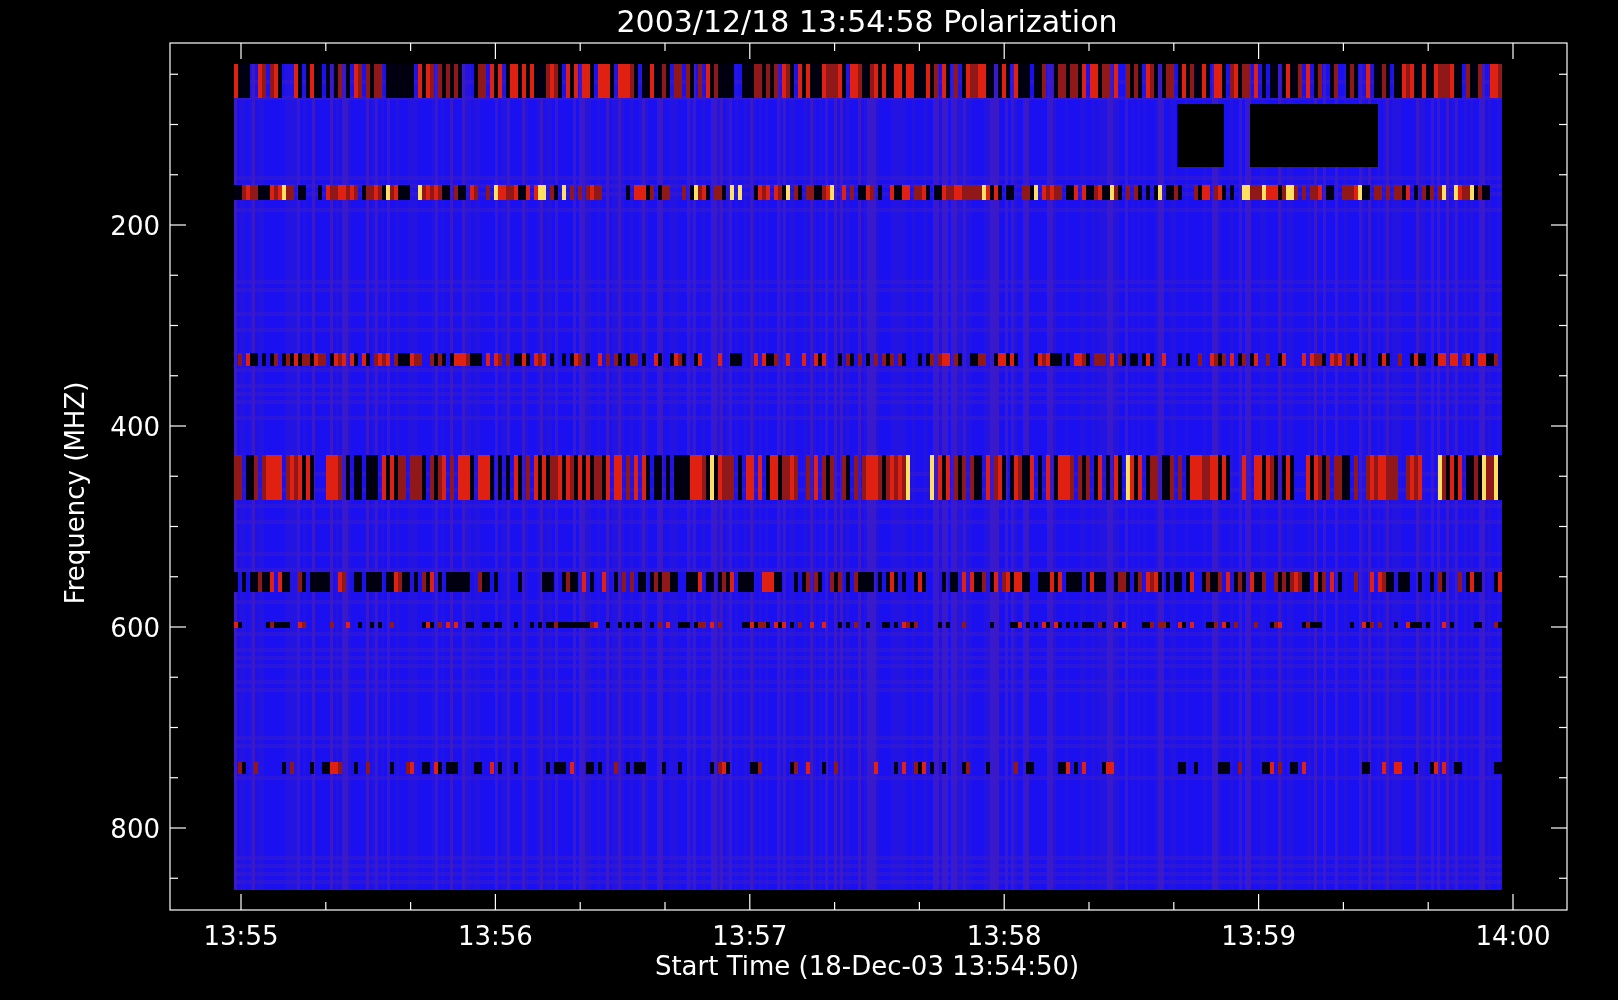 The height and width of the screenshot is (1000, 1618). I want to click on y-tick-label: 800, so click(135, 829).